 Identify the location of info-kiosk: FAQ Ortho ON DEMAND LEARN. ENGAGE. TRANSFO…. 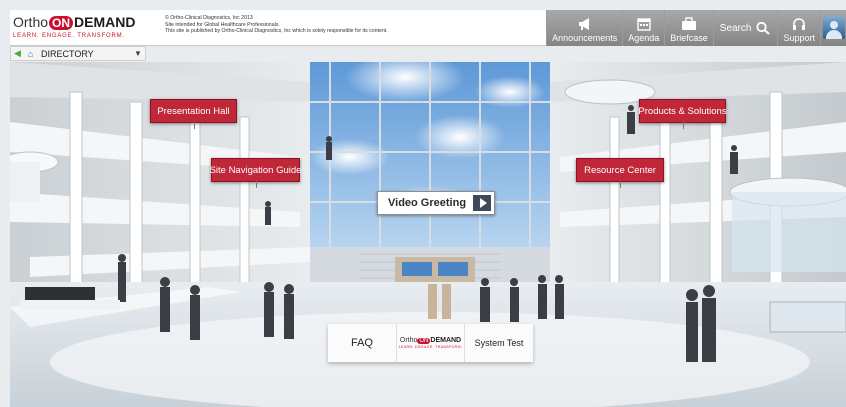
(430, 343).